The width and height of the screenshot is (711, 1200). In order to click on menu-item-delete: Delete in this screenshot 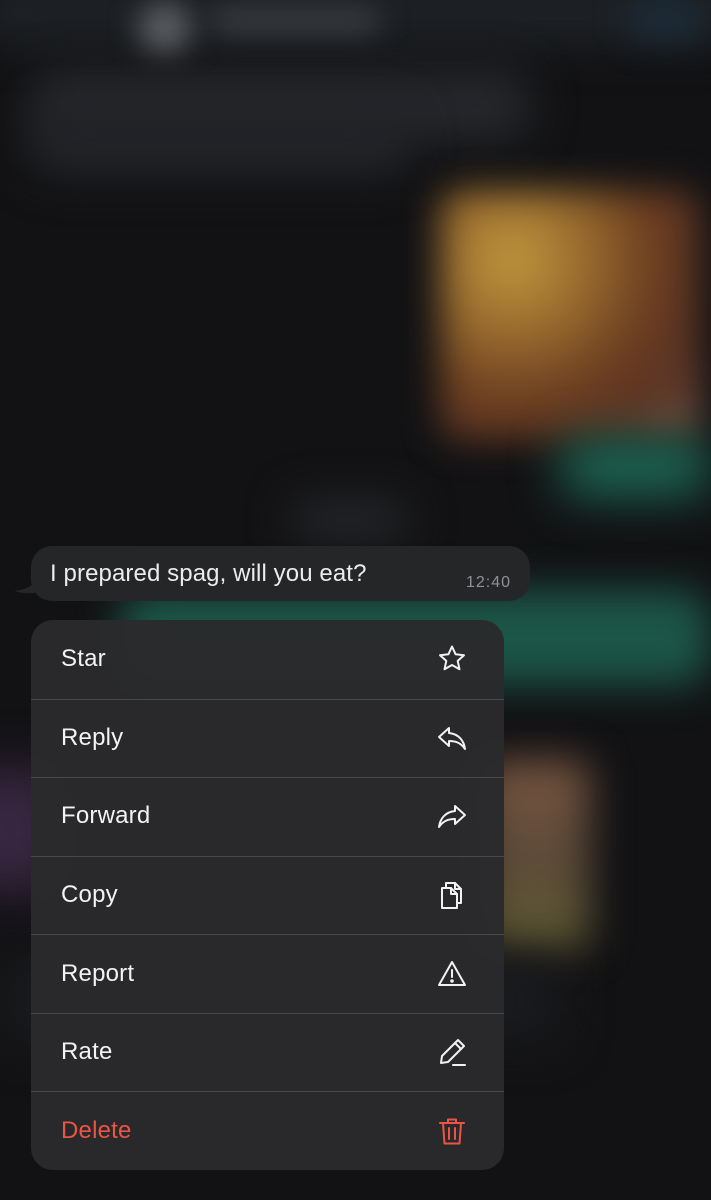, I will do `click(267, 1130)`.